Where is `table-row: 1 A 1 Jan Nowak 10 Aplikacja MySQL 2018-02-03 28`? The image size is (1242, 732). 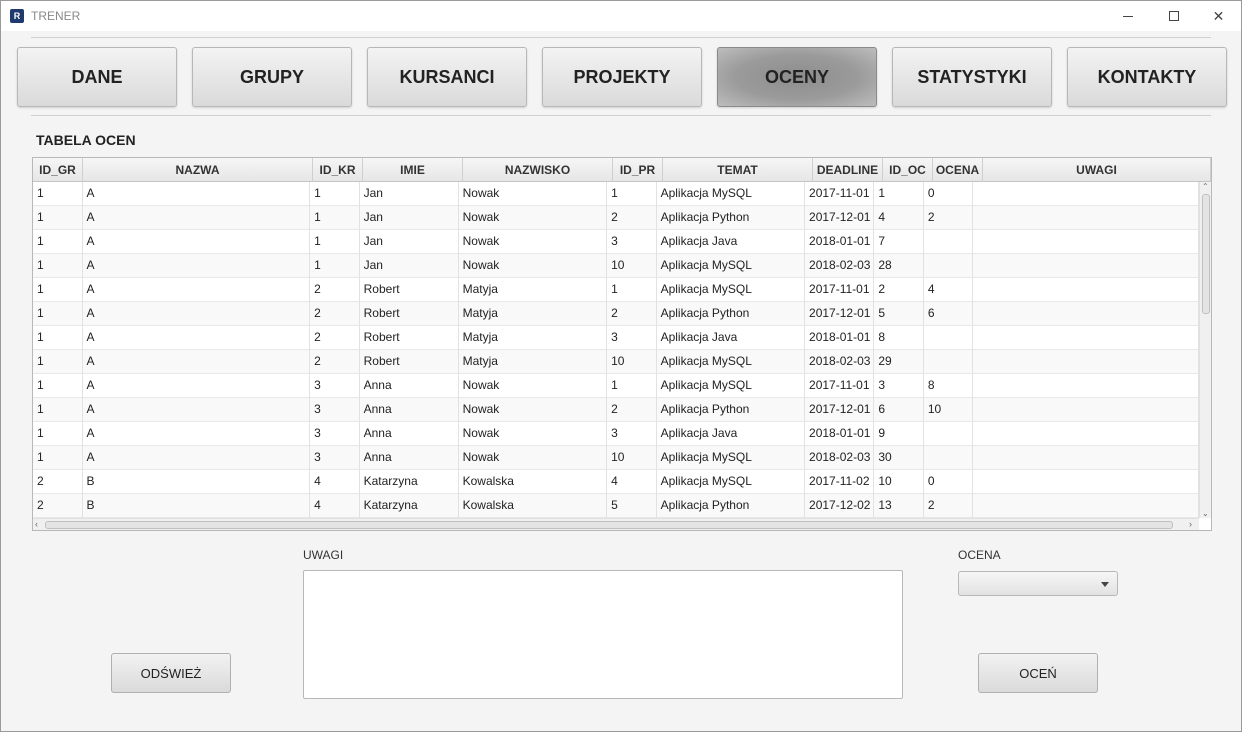 table-row: 1 A 1 Jan Nowak 10 Aplikacja MySQL 2018-02-03 28 is located at coordinates (616, 266).